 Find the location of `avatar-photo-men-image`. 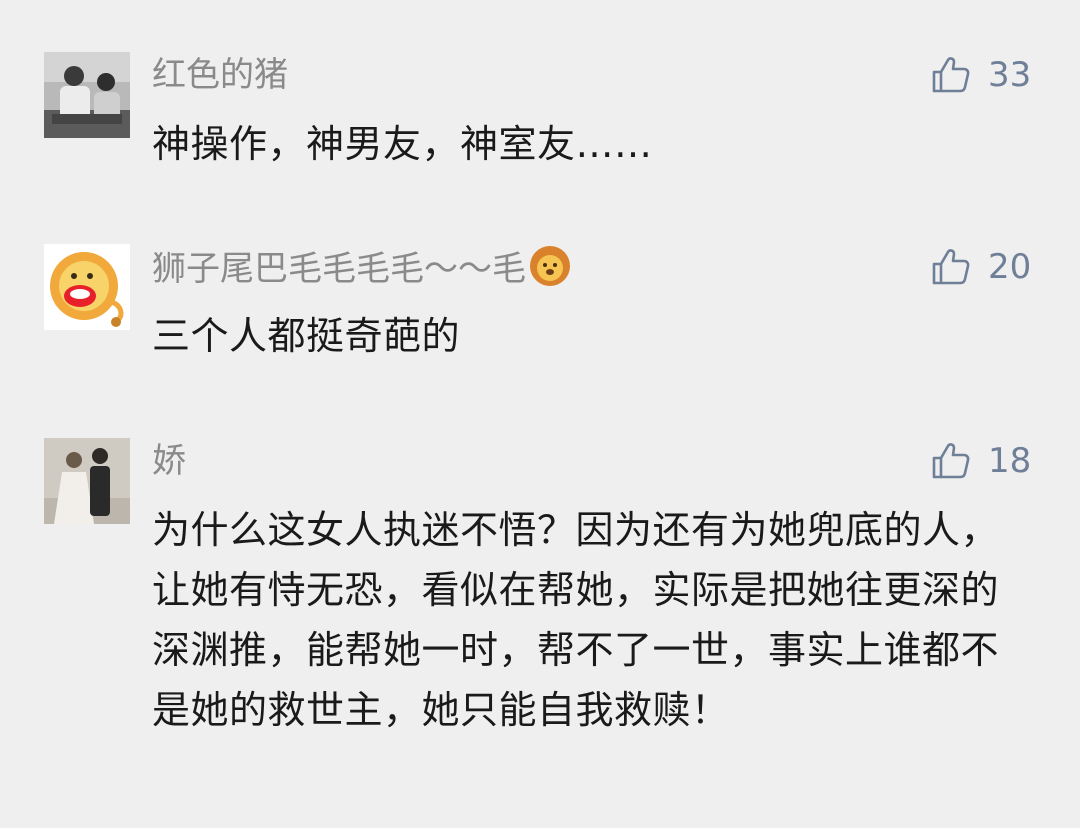

avatar-photo-men-image is located at coordinates (87, 95).